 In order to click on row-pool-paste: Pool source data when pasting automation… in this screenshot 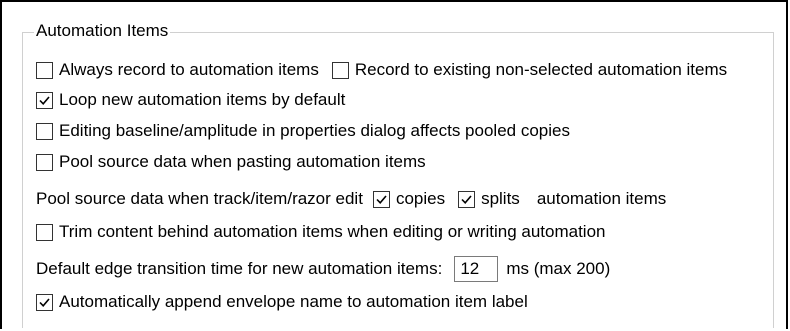, I will do `click(231, 162)`.